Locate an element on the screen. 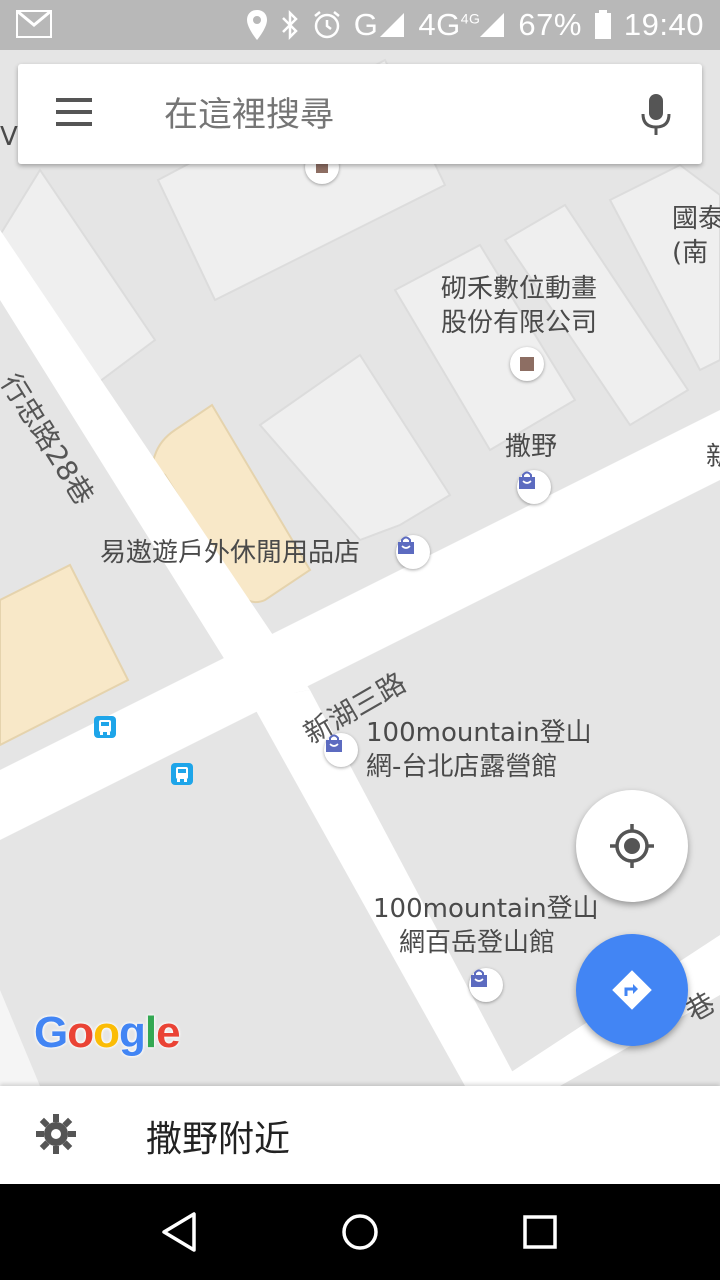  search-bar is located at coordinates (360, 114).